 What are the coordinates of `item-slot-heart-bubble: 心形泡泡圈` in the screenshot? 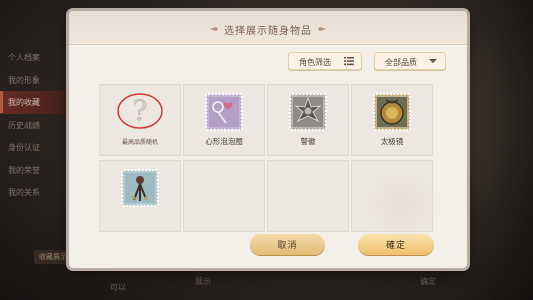 It's located at (224, 120).